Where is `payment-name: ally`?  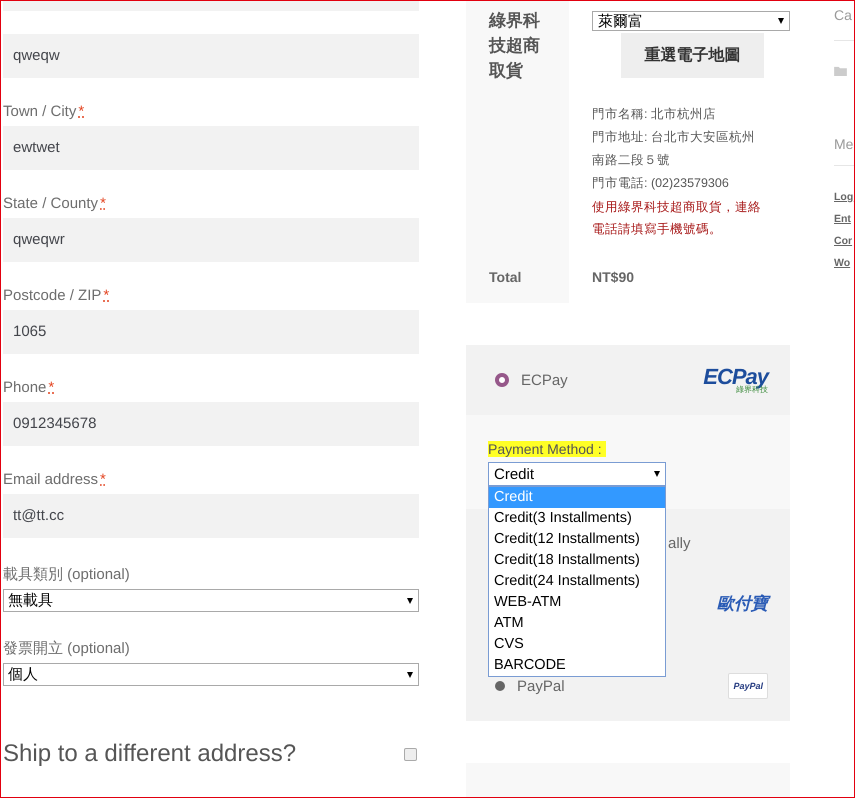
payment-name: ally is located at coordinates (679, 543).